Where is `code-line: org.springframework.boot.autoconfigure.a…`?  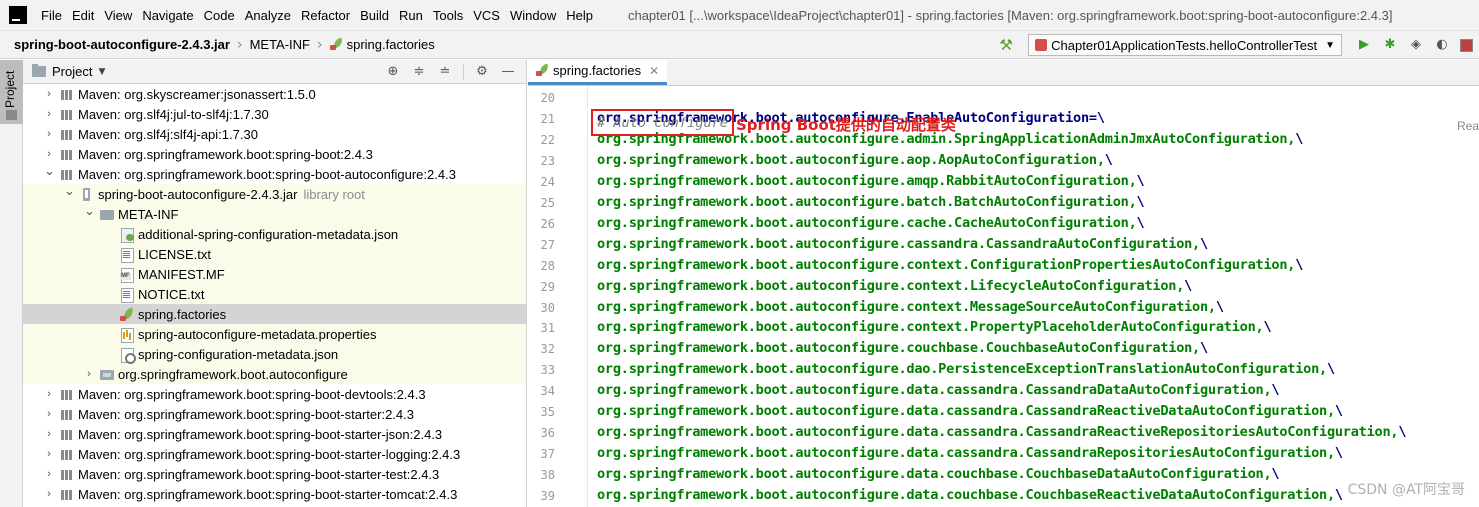
code-line: org.springframework.boot.autoconfigure.a… is located at coordinates (855, 160).